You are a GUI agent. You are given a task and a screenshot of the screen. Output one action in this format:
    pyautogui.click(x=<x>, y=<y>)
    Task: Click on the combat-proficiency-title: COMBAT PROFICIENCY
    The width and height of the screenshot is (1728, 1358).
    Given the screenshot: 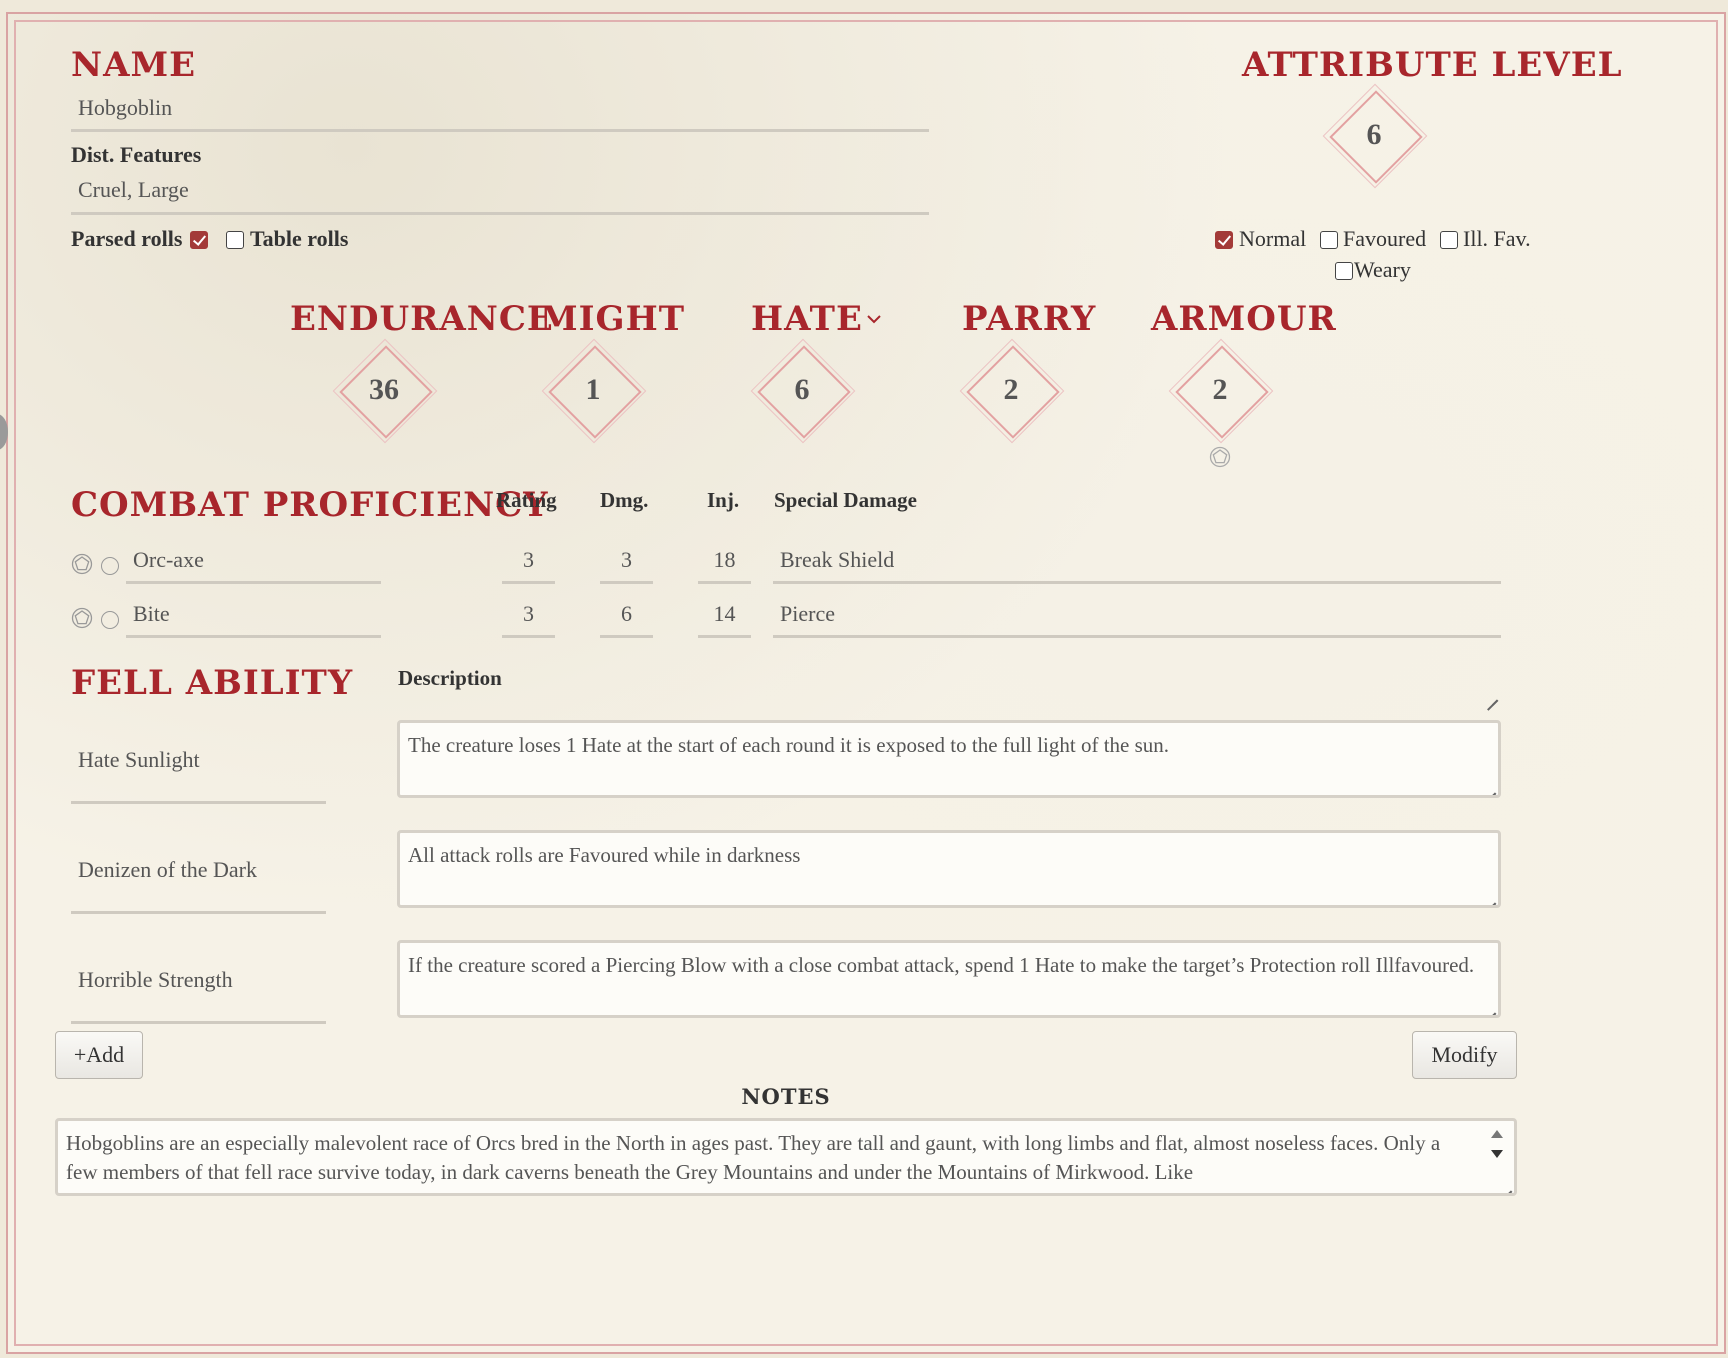 What is the action you would take?
    pyautogui.click(x=310, y=505)
    